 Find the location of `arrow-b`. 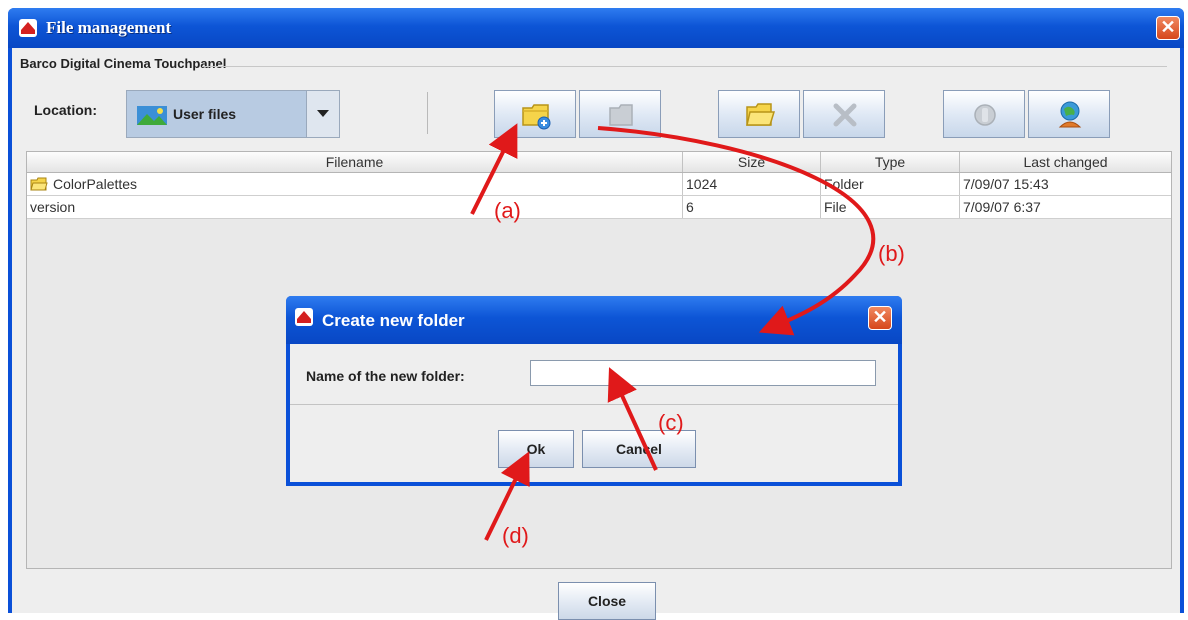

arrow-b is located at coordinates (736, 231).